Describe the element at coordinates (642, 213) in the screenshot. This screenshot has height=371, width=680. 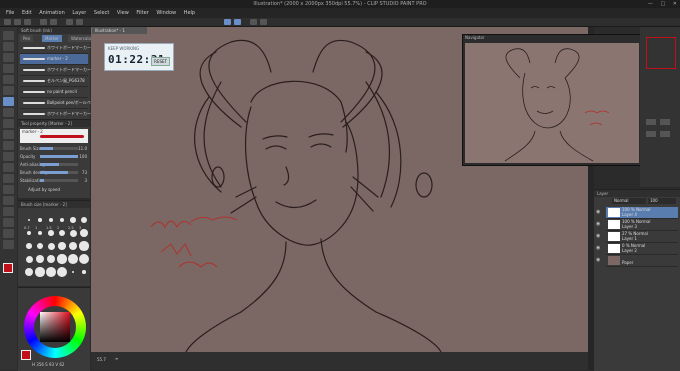
I see `layer-row: 100 % Normal Layer 4` at that location.